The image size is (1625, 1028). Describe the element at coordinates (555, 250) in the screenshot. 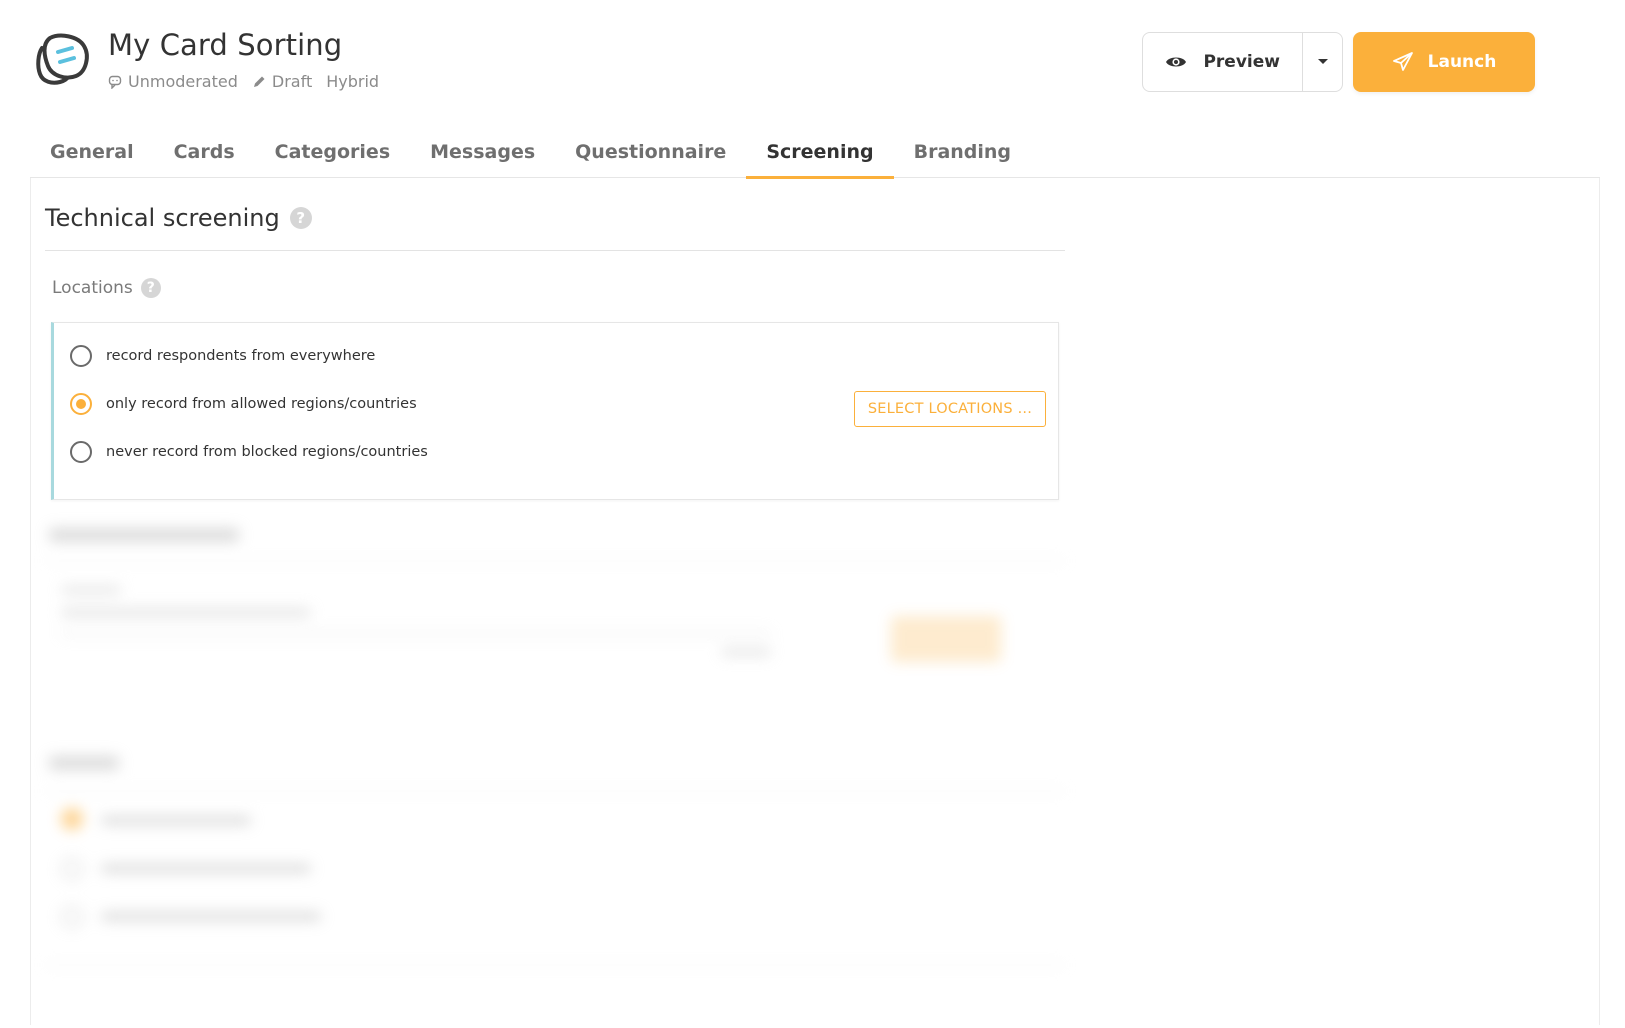

I see `divider` at that location.